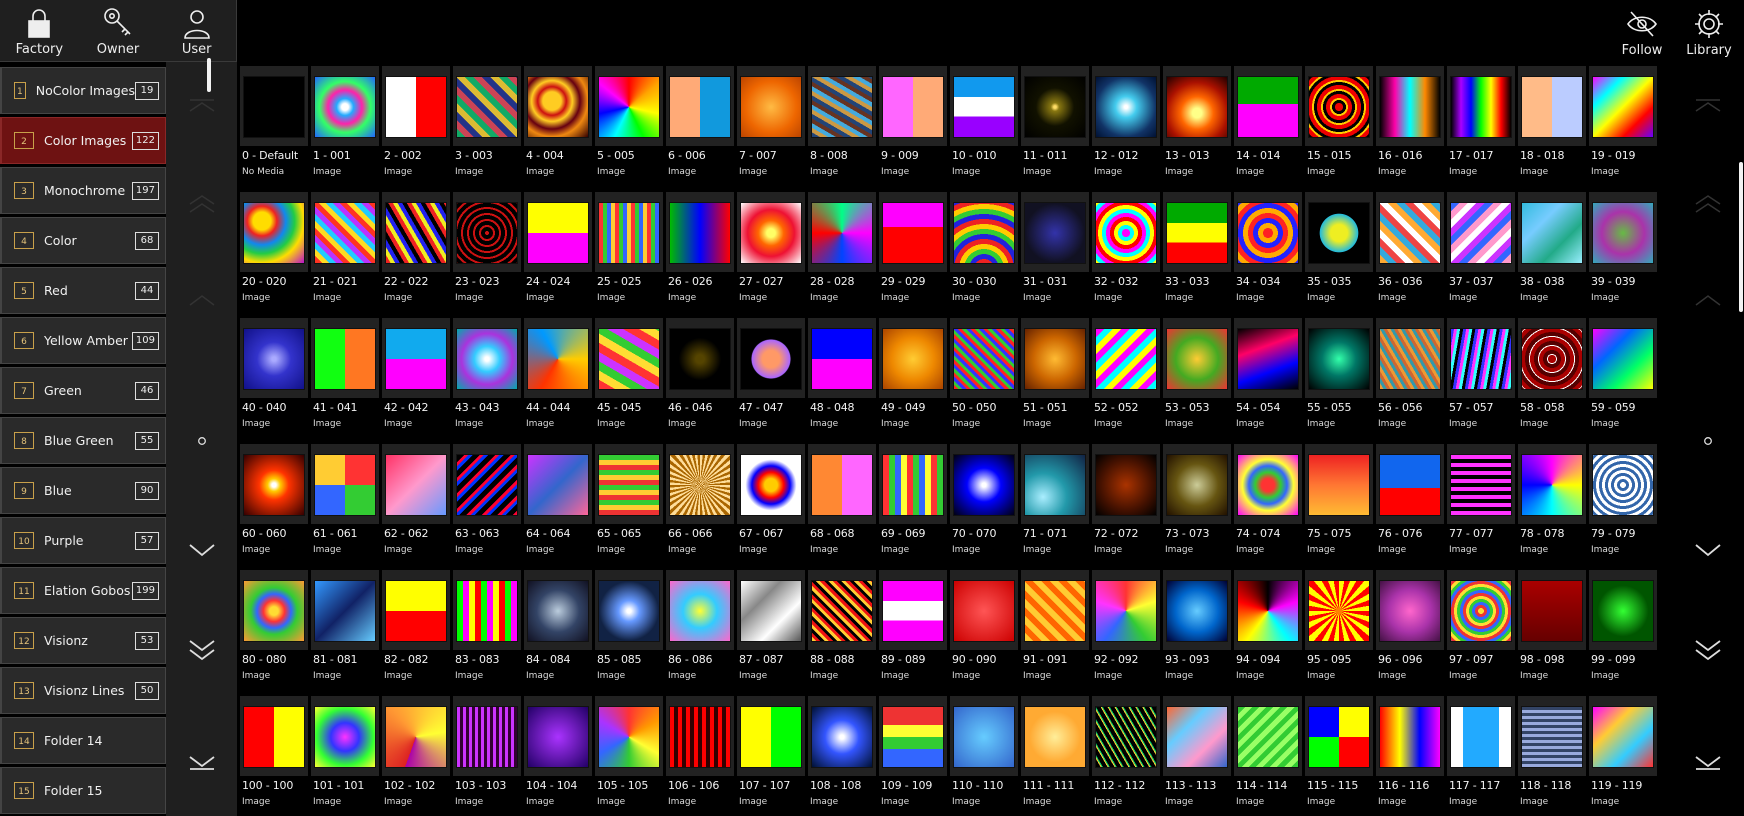 Image resolution: width=1744 pixels, height=816 pixels. What do you see at coordinates (984, 505) in the screenshot?
I see `media-tile: 70 - 070 Image` at bounding box center [984, 505].